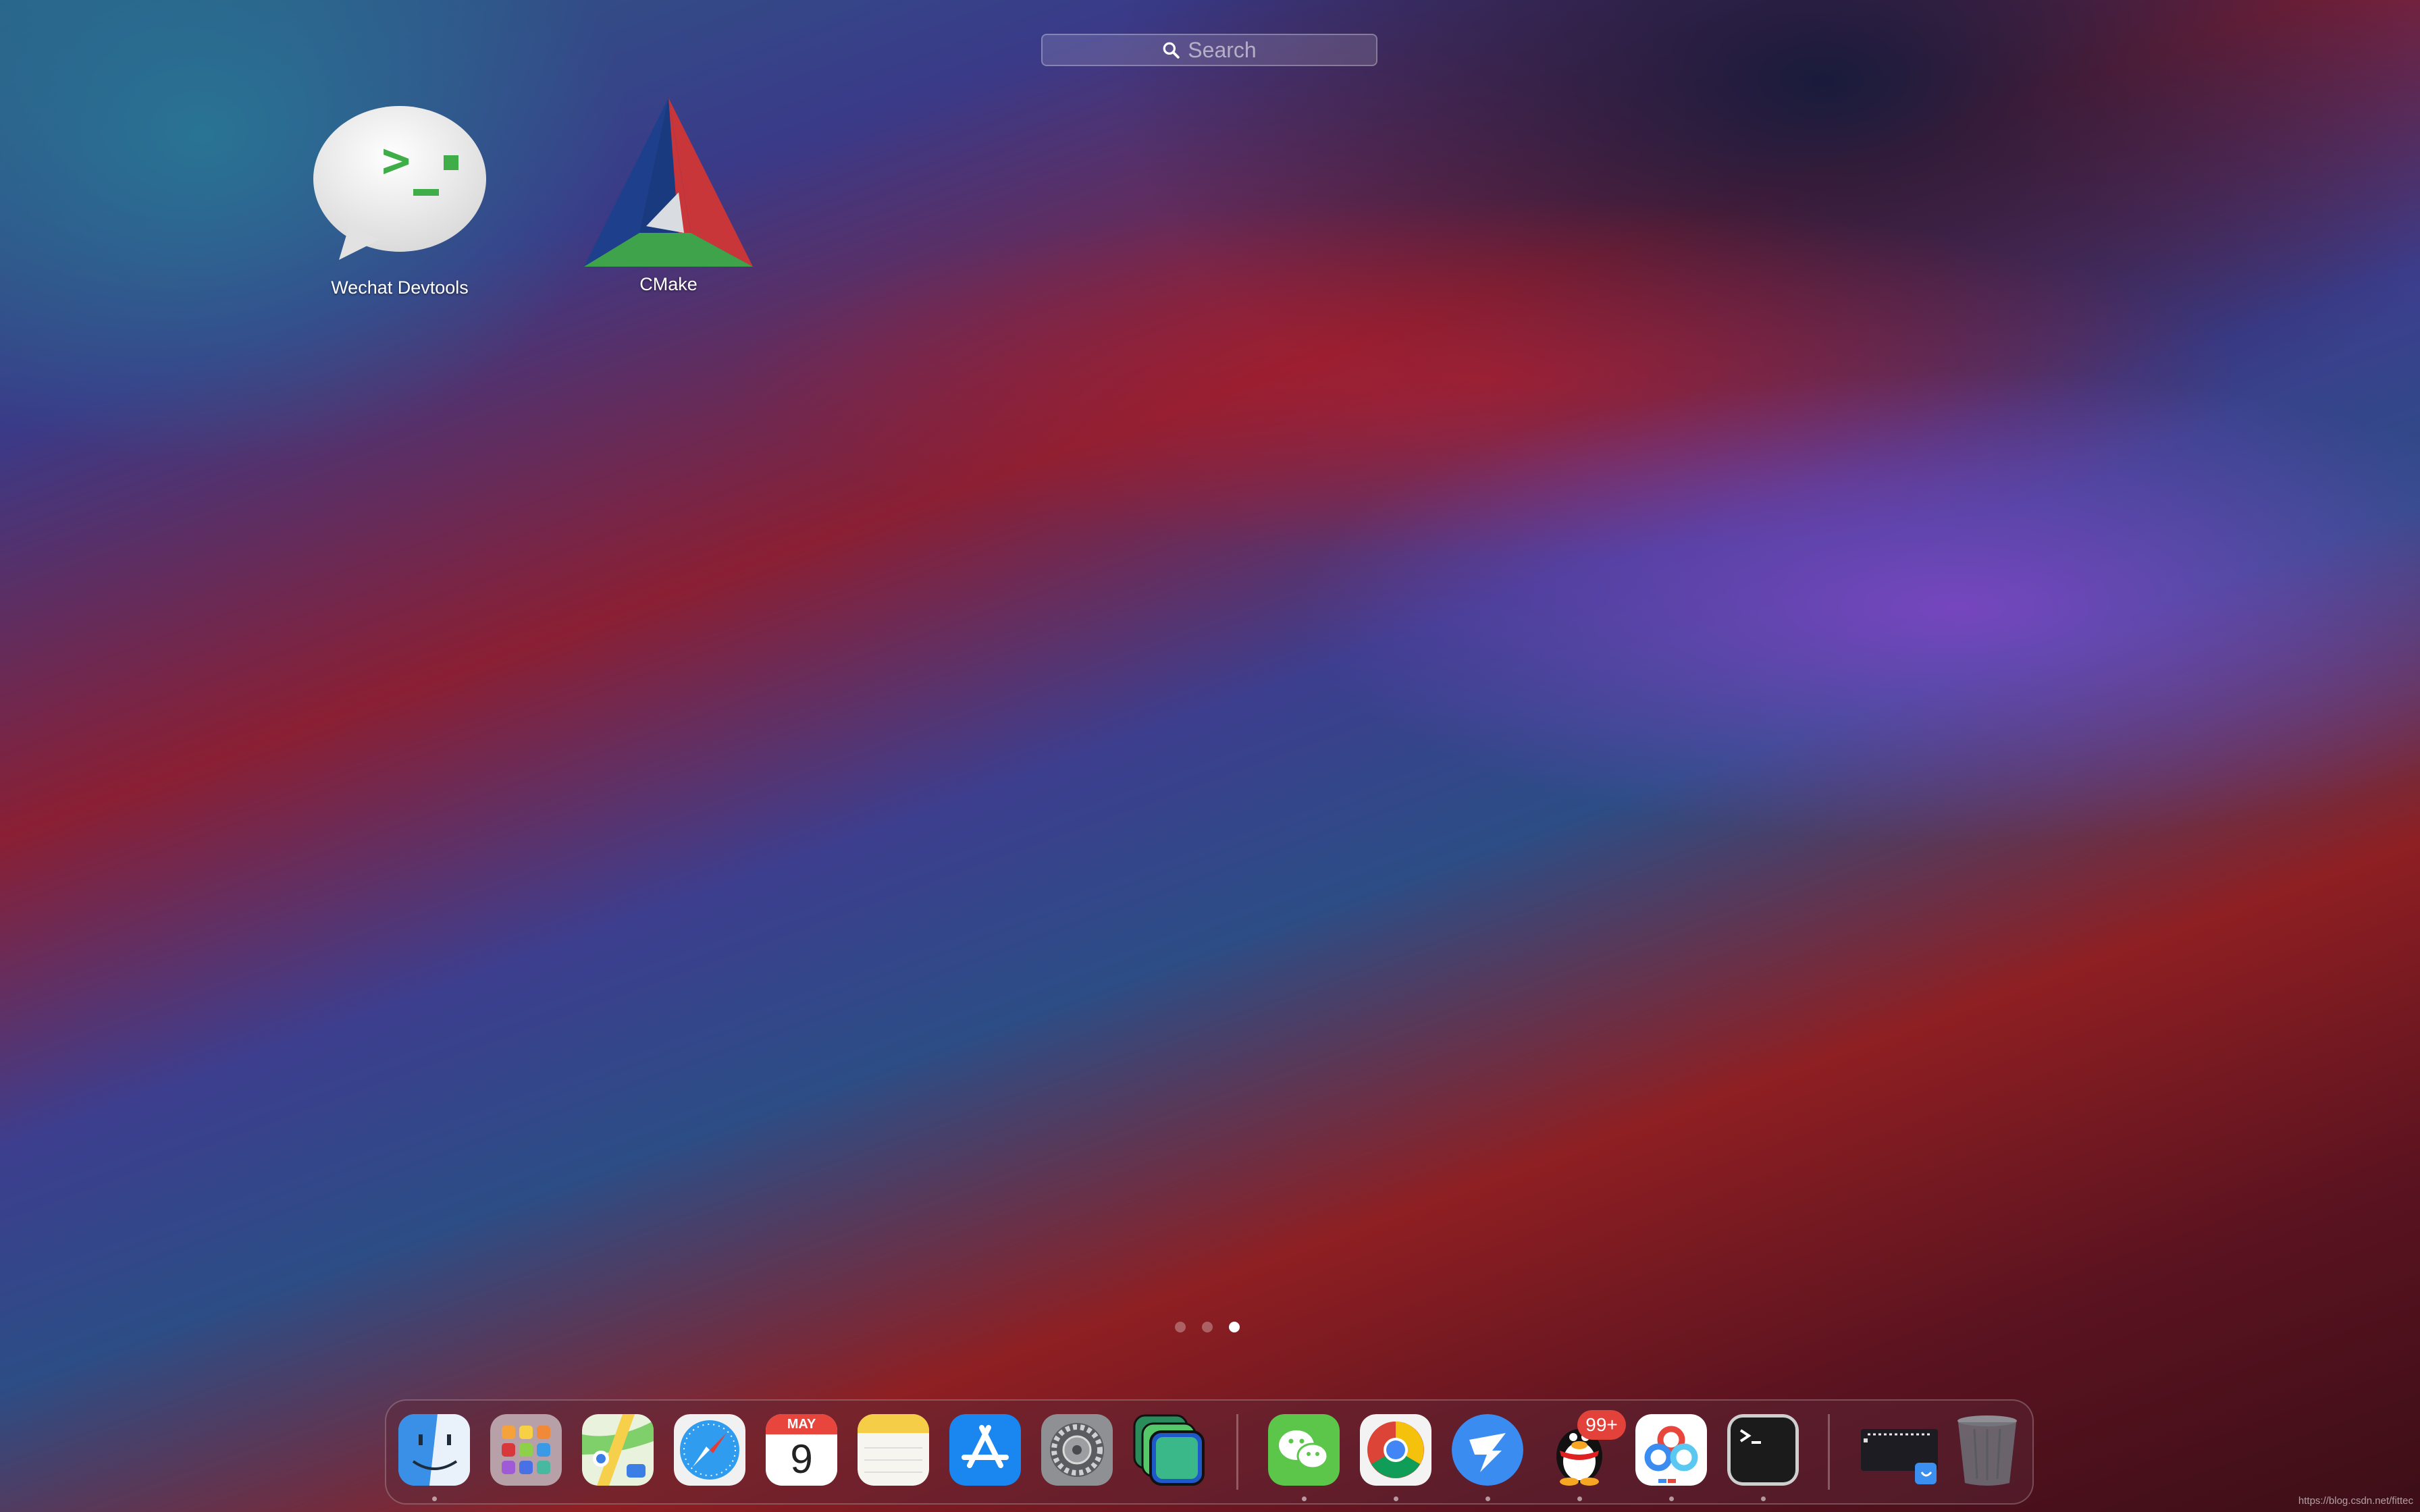  I want to click on dock-chrome, so click(1395, 1457).